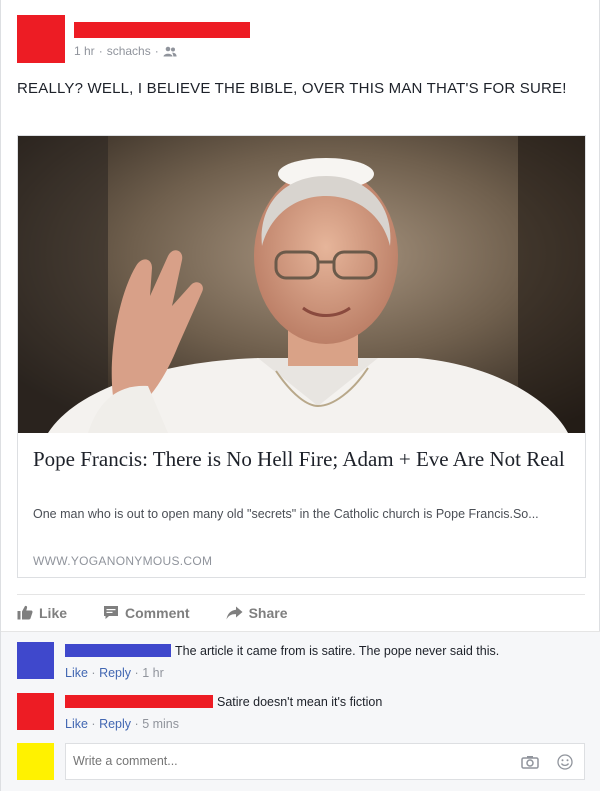  I want to click on comment-meta: Like · Reply · 1 hr, so click(114, 673).